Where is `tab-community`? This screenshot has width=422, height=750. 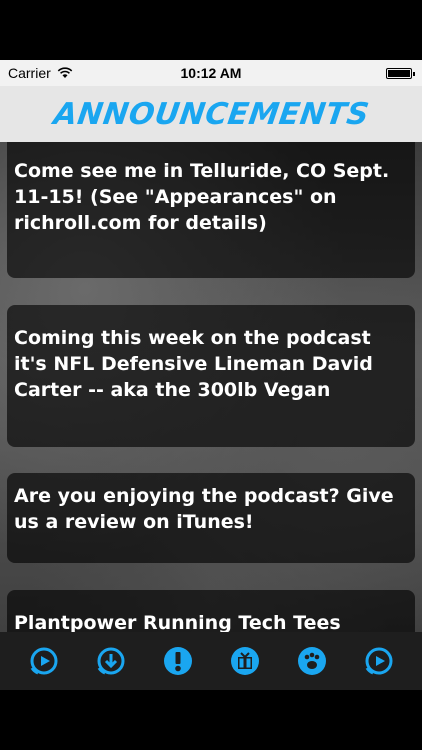 tab-community is located at coordinates (312, 661).